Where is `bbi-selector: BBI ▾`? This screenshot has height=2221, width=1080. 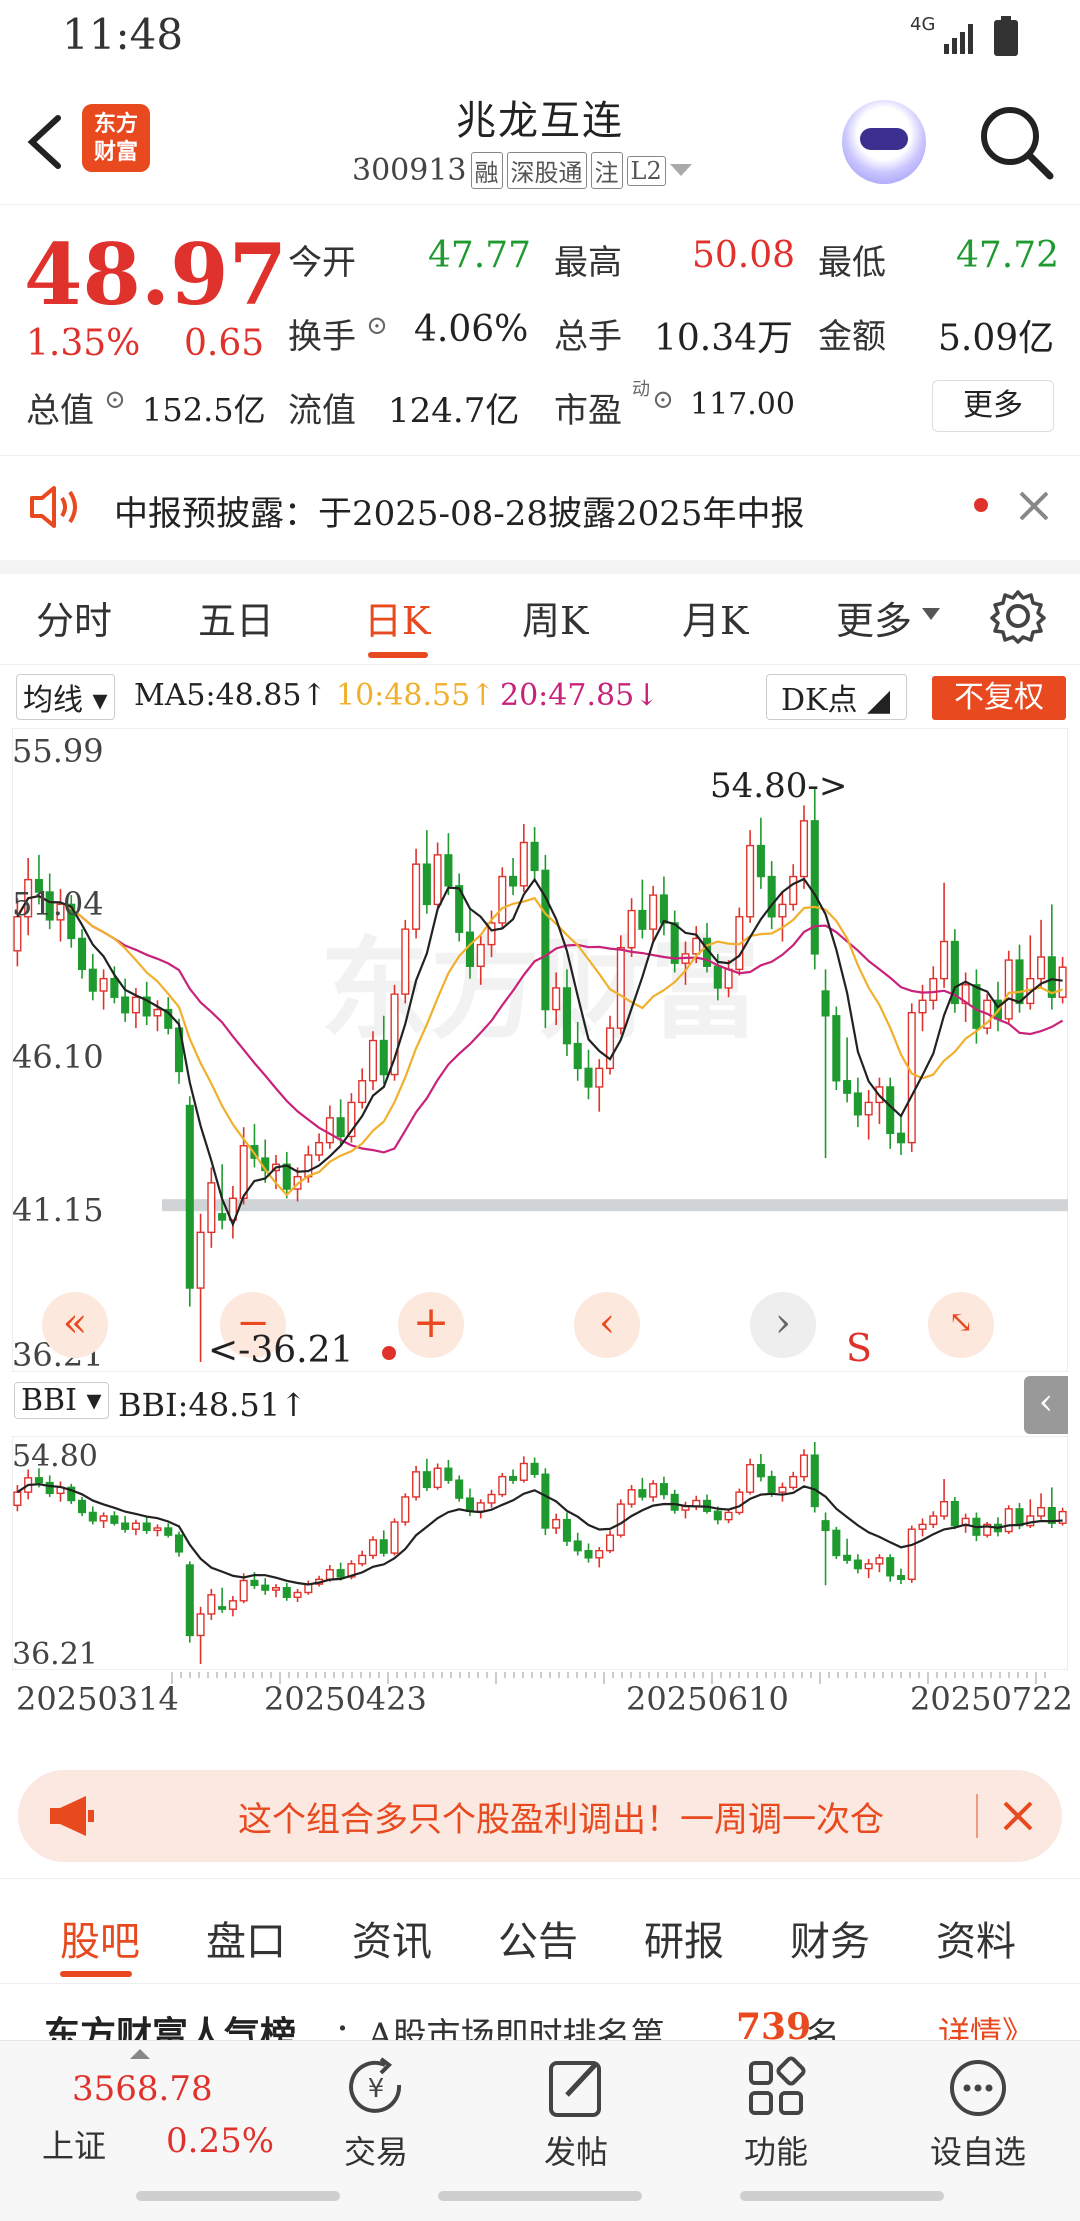
bbi-selector: BBI ▾ is located at coordinates (61, 1400).